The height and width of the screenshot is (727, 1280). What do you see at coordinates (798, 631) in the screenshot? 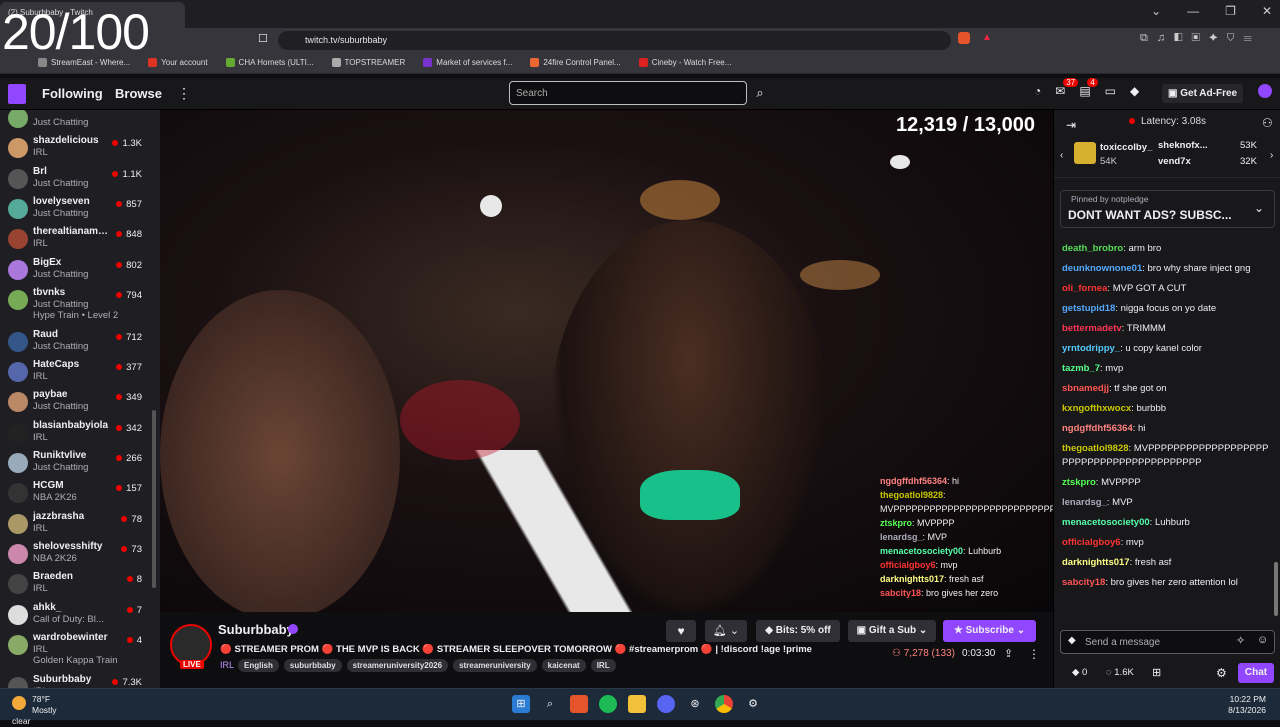
I see `bits-button: ◆ Bits: 5% off` at bounding box center [798, 631].